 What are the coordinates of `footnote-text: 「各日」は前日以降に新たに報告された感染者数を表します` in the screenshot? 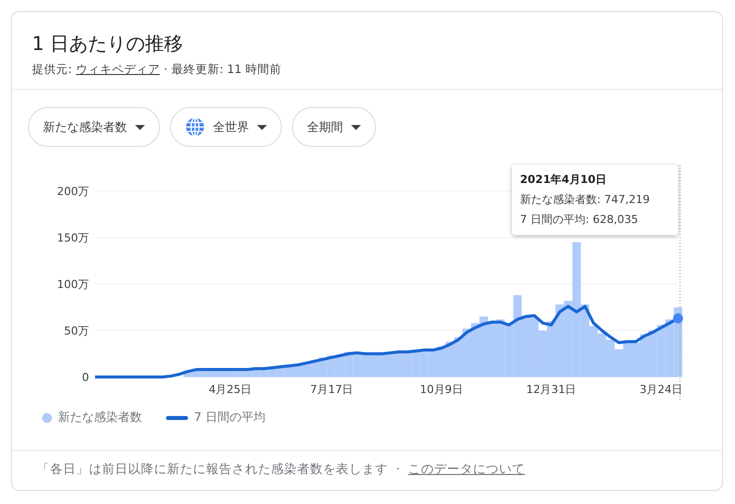 It's located at (212, 469).